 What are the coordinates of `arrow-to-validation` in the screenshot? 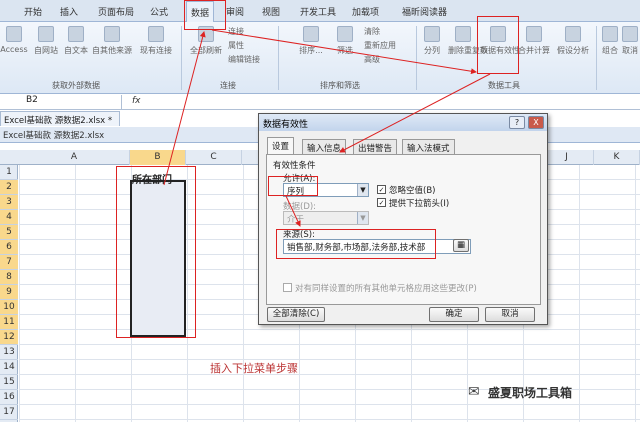 It's located at (344, 52).